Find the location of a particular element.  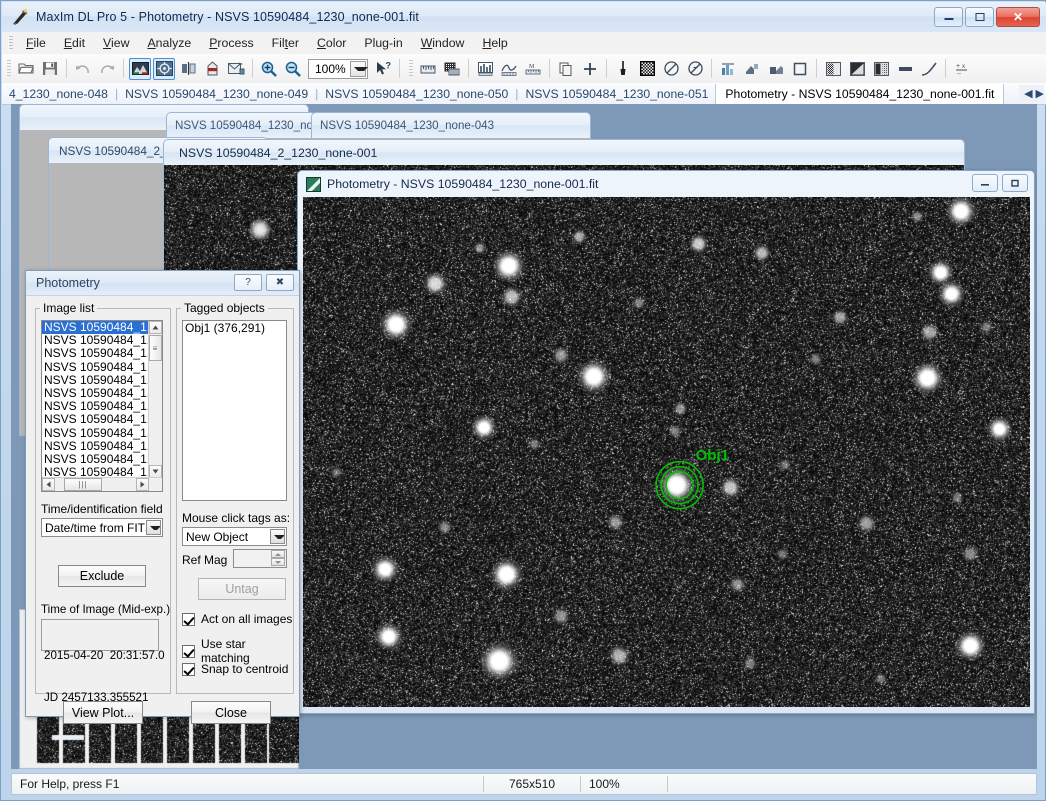

mouse-click-combo: New Object is located at coordinates (234, 536).